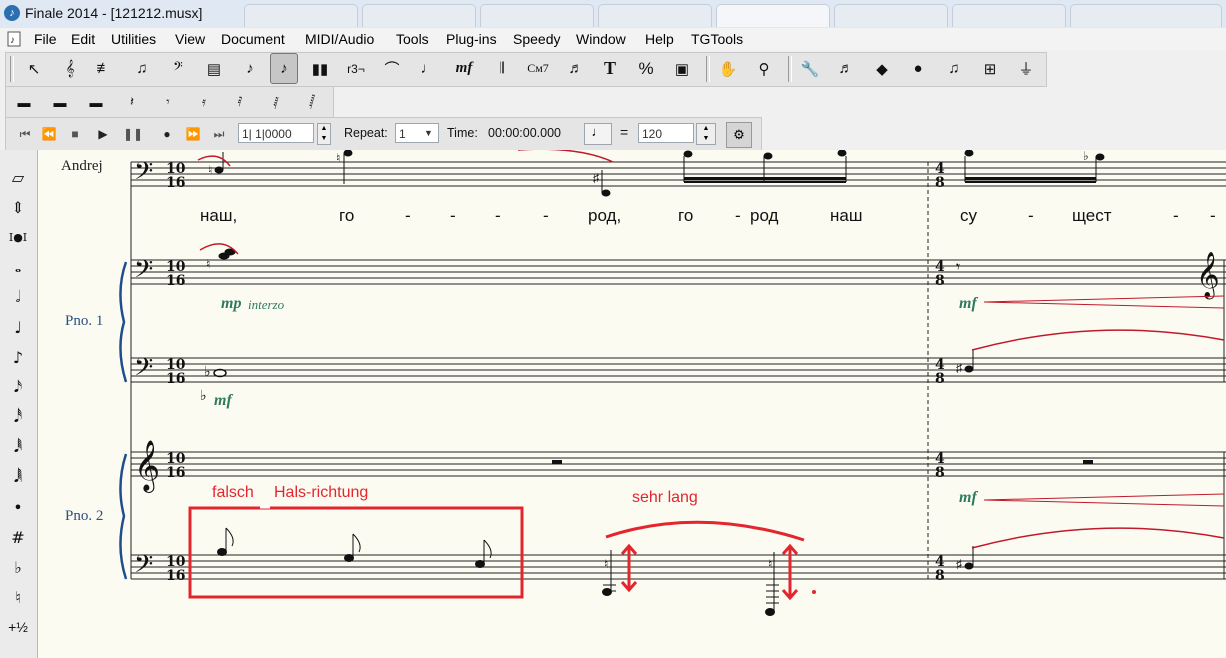 This screenshot has height=658, width=1226. Describe the element at coordinates (240, 102) in the screenshot. I see `sixtyfourth-rest-icon: 𝅀` at that location.